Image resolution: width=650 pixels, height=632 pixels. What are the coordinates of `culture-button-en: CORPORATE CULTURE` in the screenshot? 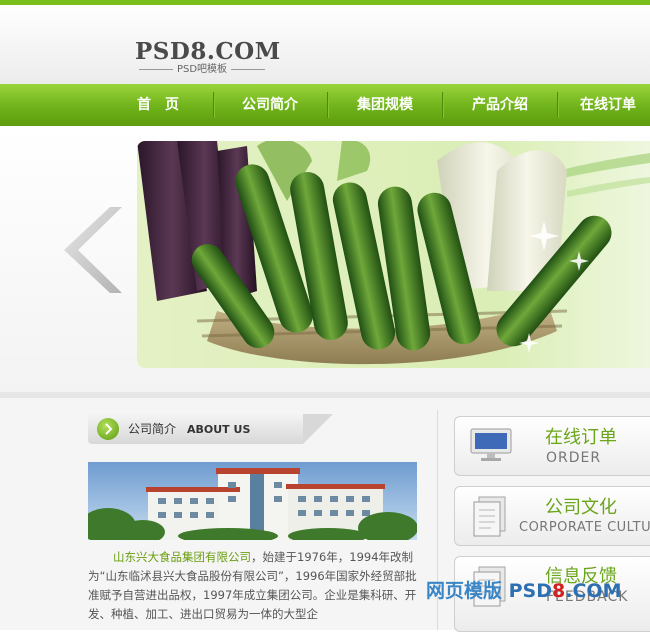 It's located at (584, 527).